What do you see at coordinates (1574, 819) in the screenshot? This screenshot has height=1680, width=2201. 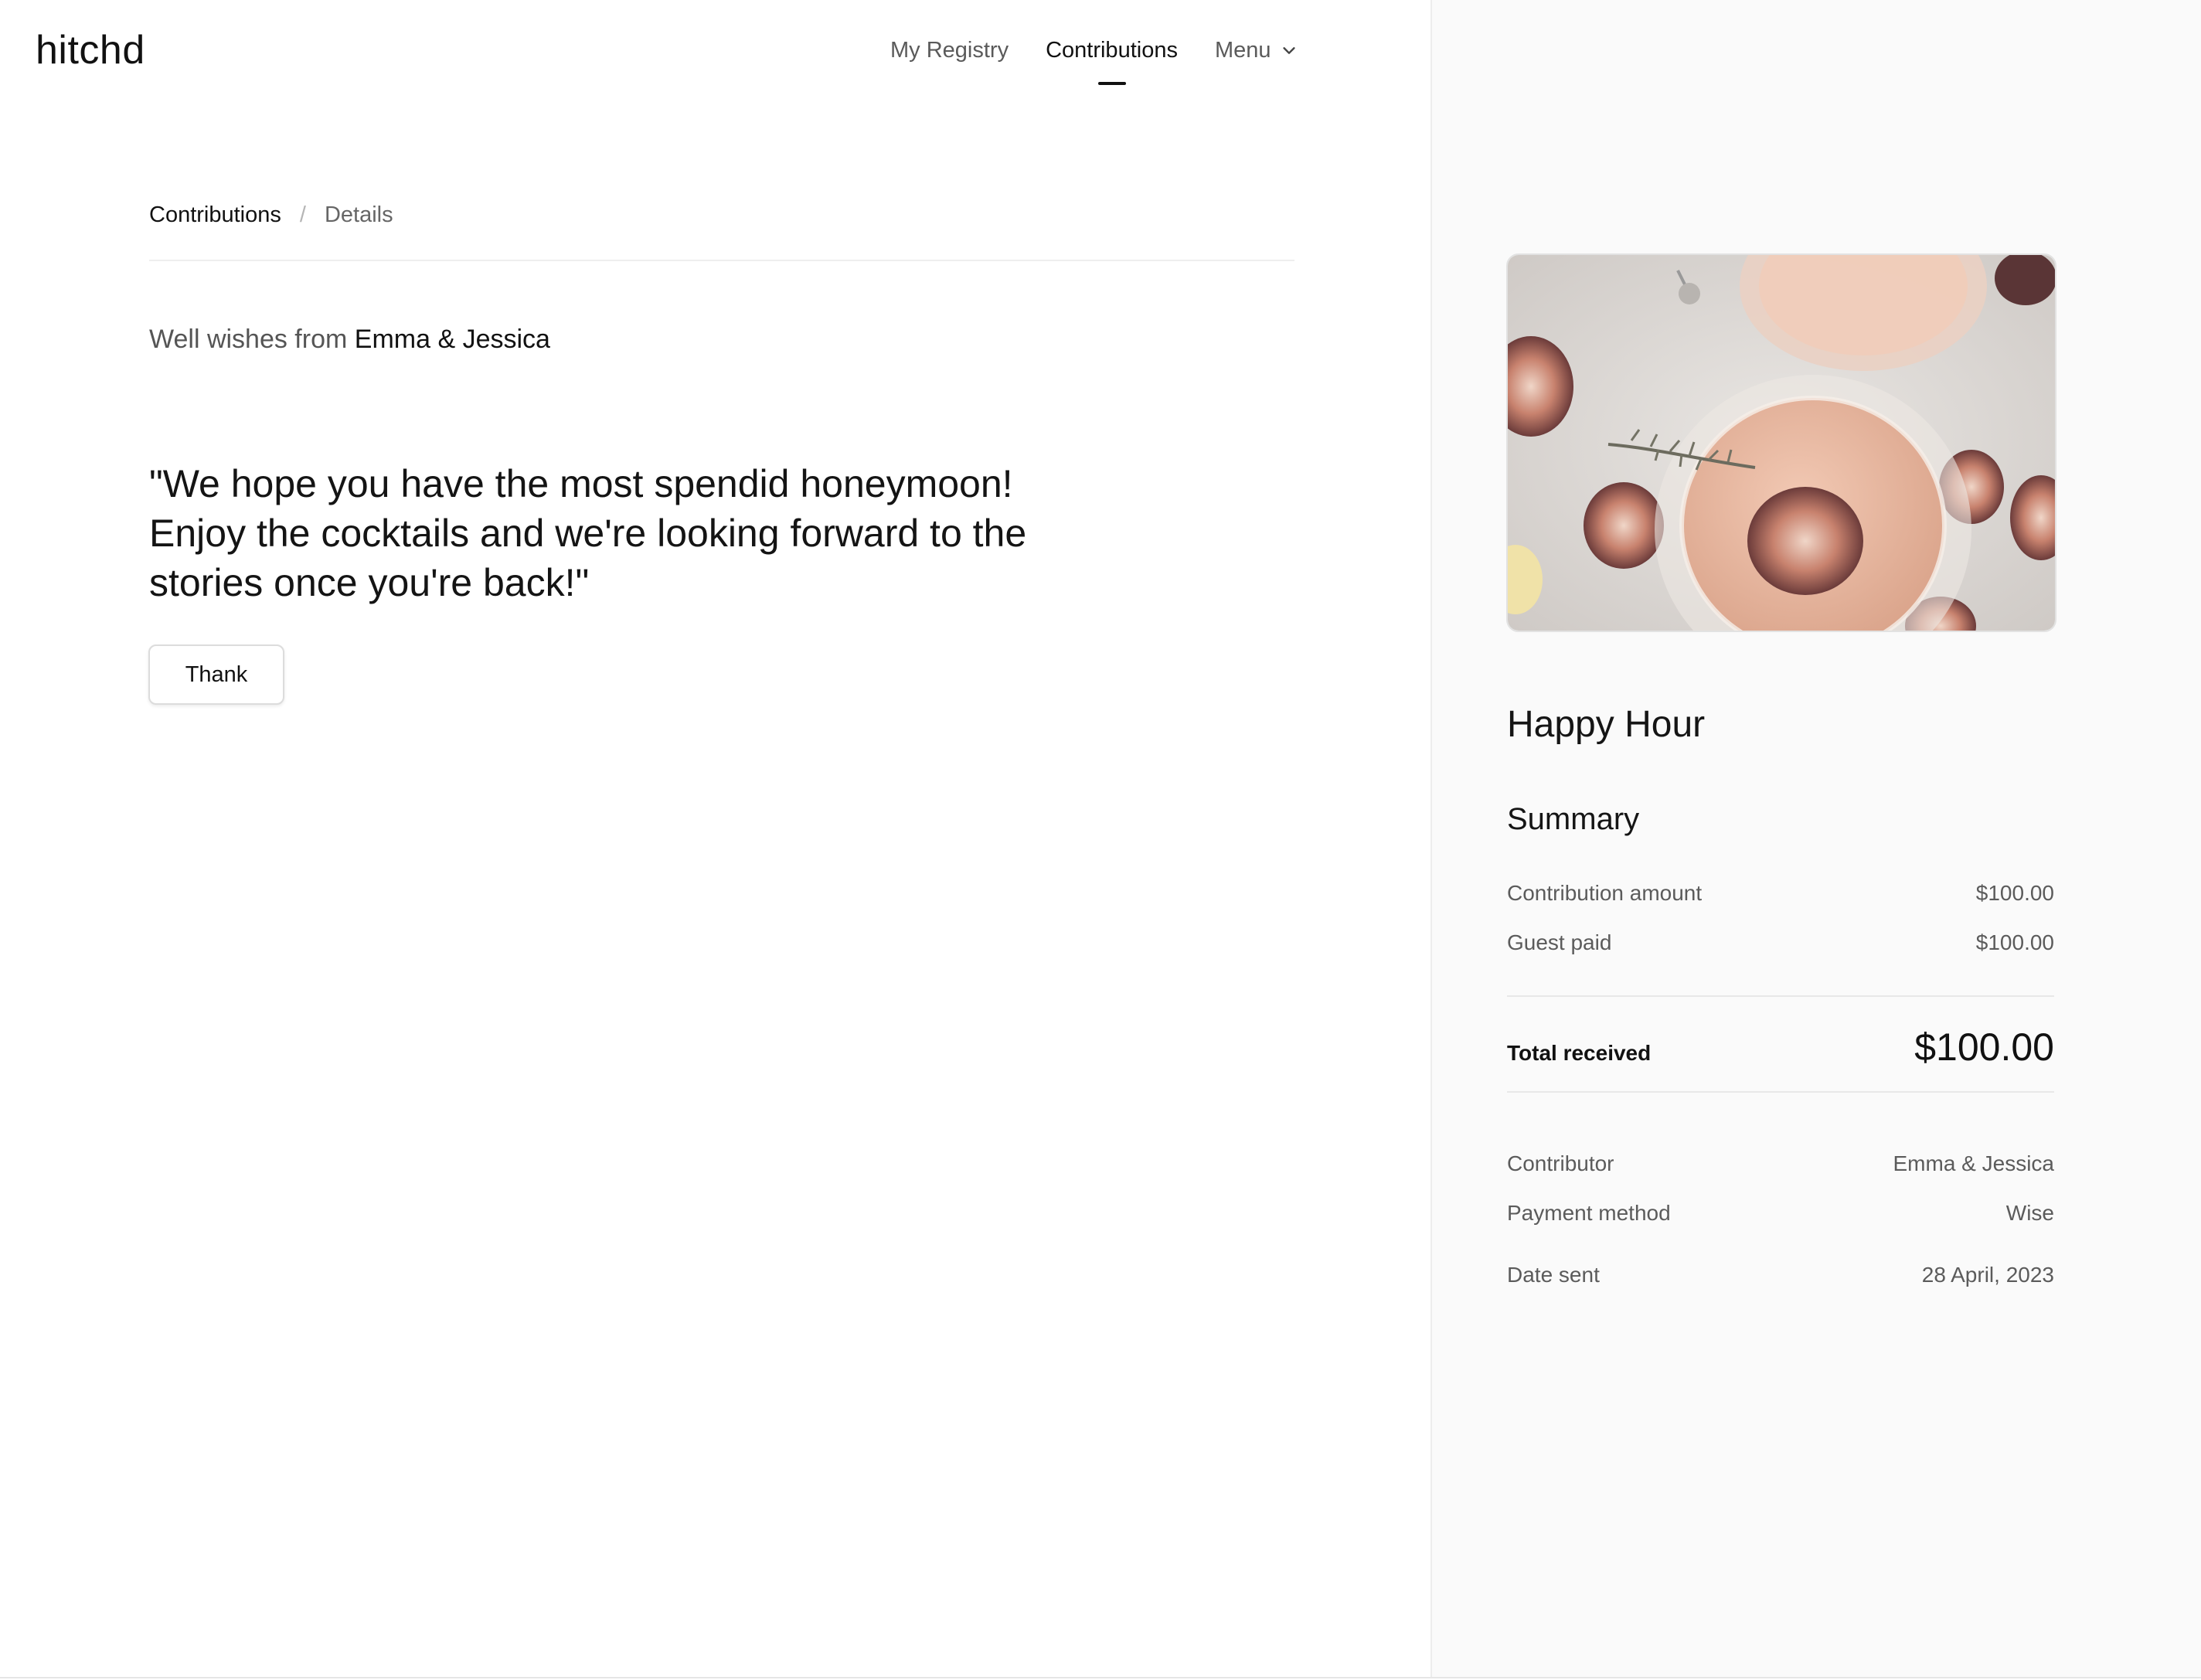 I see `summary-heading: Summary` at bounding box center [1574, 819].